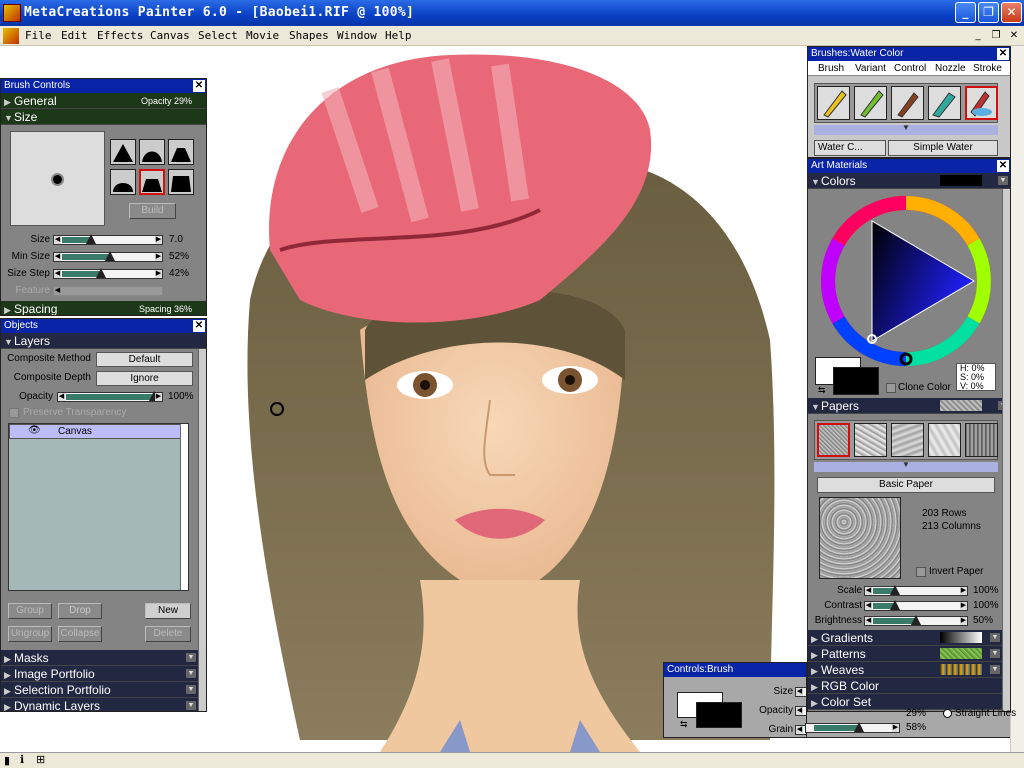 The width and height of the screenshot is (1024, 768). Describe the element at coordinates (833, 103) in the screenshot. I see `pencil-brush-icon` at that location.